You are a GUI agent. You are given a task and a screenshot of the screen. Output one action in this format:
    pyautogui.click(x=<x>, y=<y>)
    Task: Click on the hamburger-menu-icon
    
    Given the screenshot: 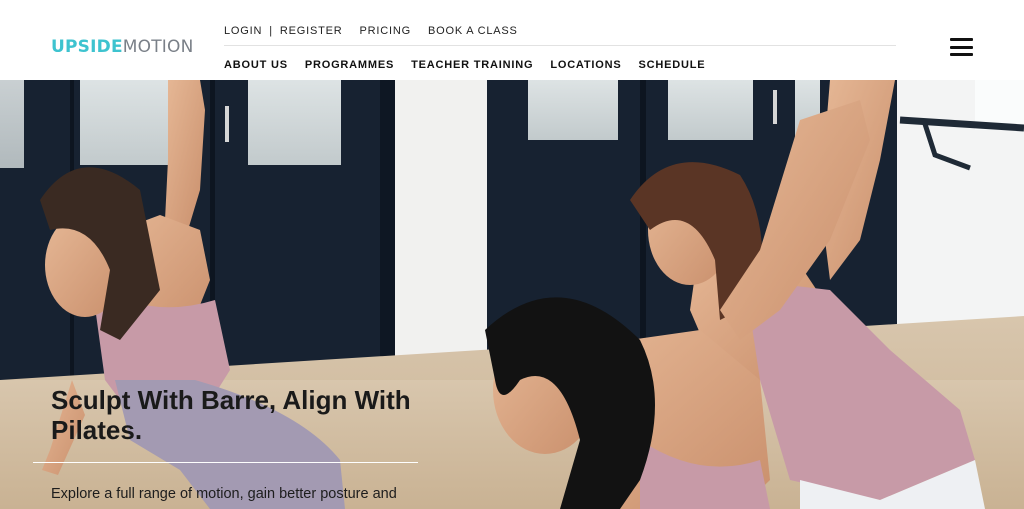 What is the action you would take?
    pyautogui.click(x=961, y=47)
    